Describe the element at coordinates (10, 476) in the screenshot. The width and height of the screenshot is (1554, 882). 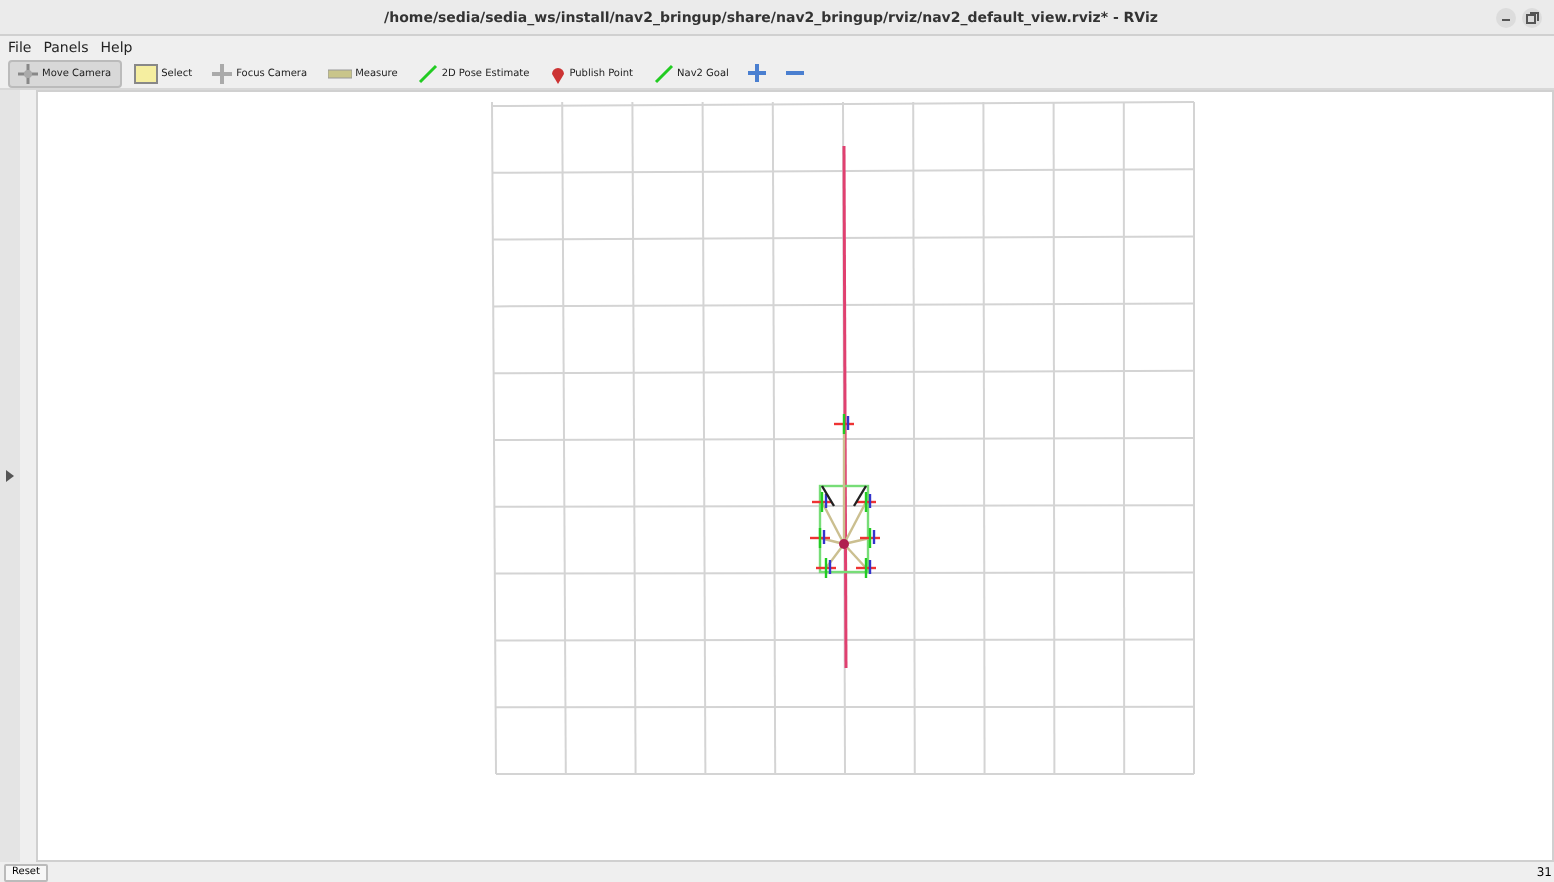
I see `expand-arrow-icon` at that location.